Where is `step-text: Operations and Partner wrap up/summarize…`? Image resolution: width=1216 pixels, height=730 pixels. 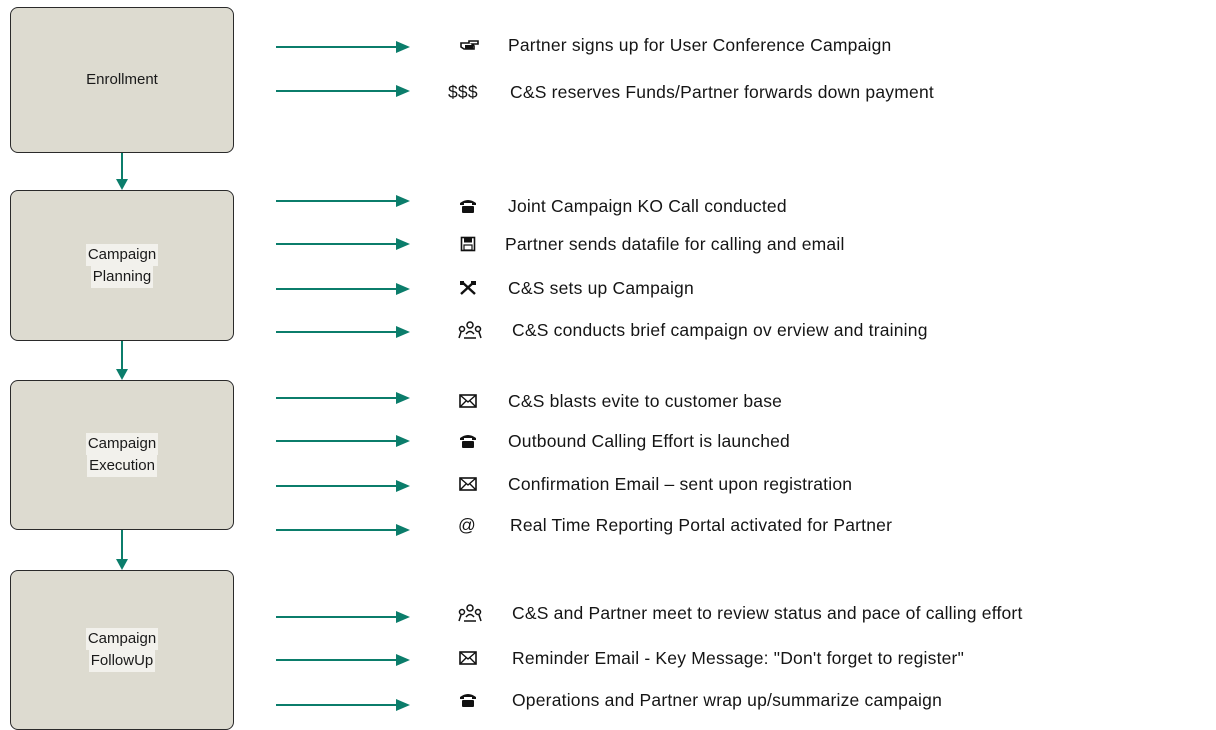
step-text: Operations and Partner wrap up/summarize… is located at coordinates (727, 700).